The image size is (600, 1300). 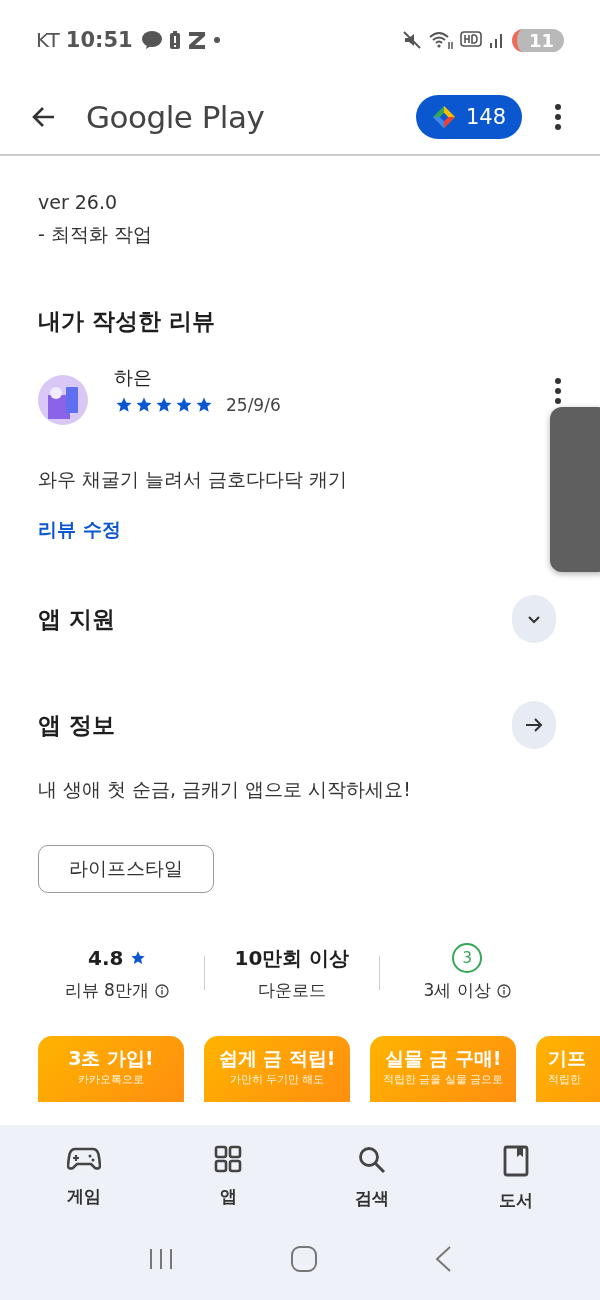 I want to click on stat-value: 4.8, so click(x=106, y=958).